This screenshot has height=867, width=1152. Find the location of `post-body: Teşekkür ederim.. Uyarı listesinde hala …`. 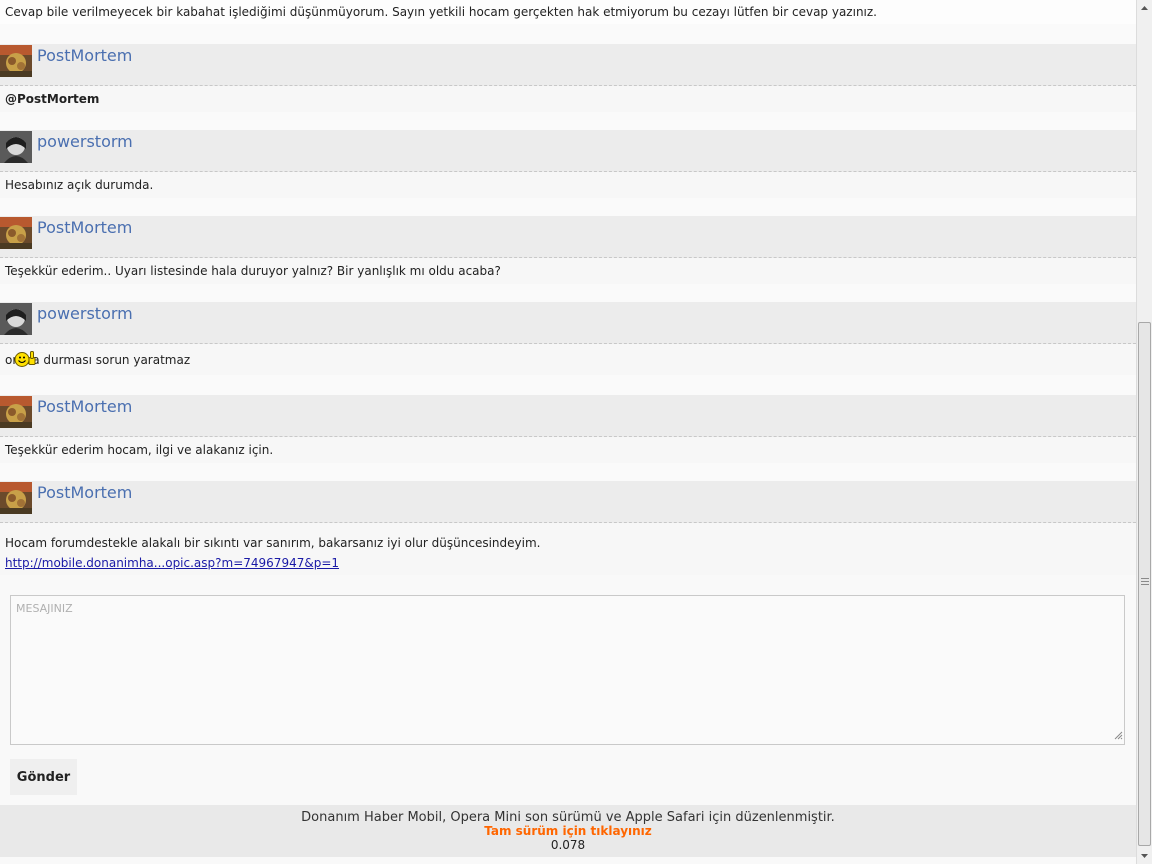

post-body: Teşekkür ederim.. Uyarı listesinde hala … is located at coordinates (568, 271).